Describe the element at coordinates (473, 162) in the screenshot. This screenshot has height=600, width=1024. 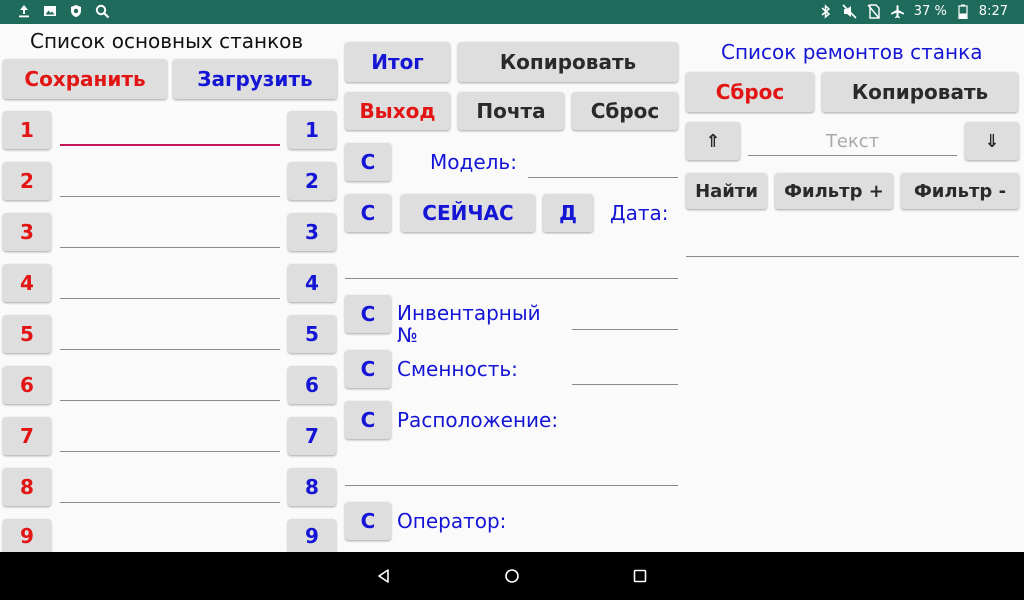
I see `model-label: Модель:` at that location.